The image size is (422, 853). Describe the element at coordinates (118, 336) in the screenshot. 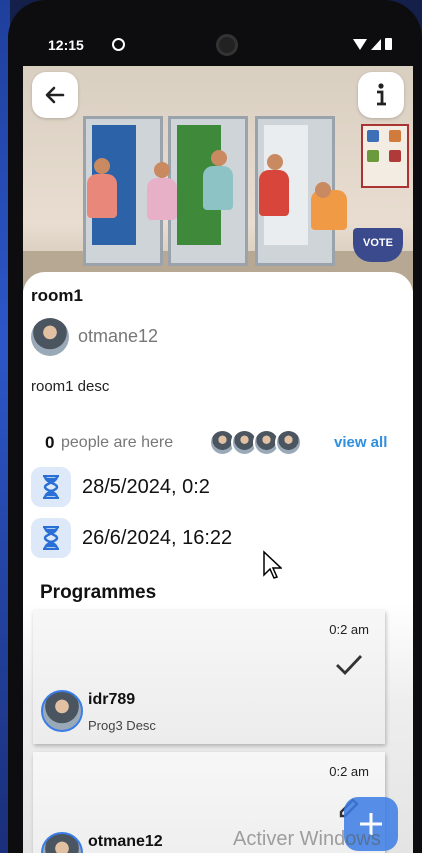

I see `owner-name: otmane12` at that location.